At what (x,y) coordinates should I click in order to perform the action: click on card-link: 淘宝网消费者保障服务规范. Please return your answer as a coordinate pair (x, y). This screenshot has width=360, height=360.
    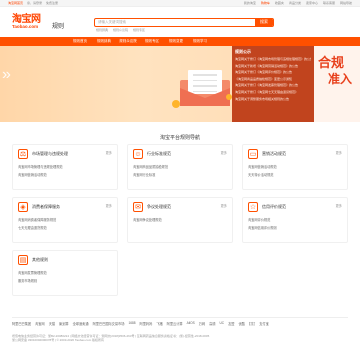
    Looking at the image, I should click on (65, 219).